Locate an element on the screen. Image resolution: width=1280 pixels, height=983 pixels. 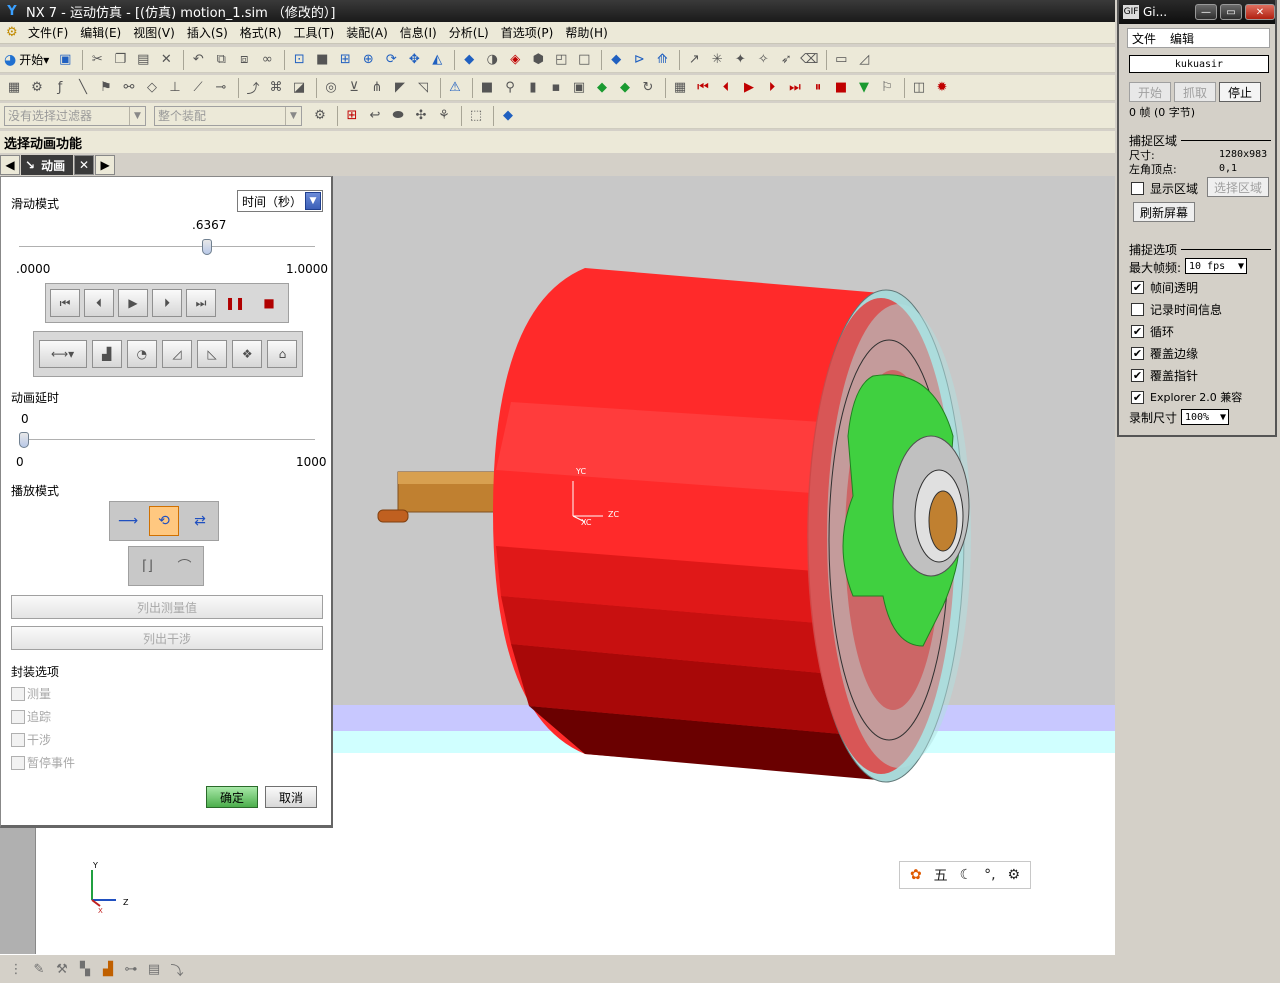
motion-driver-icon: ◎ is located at coordinates (331, 88).